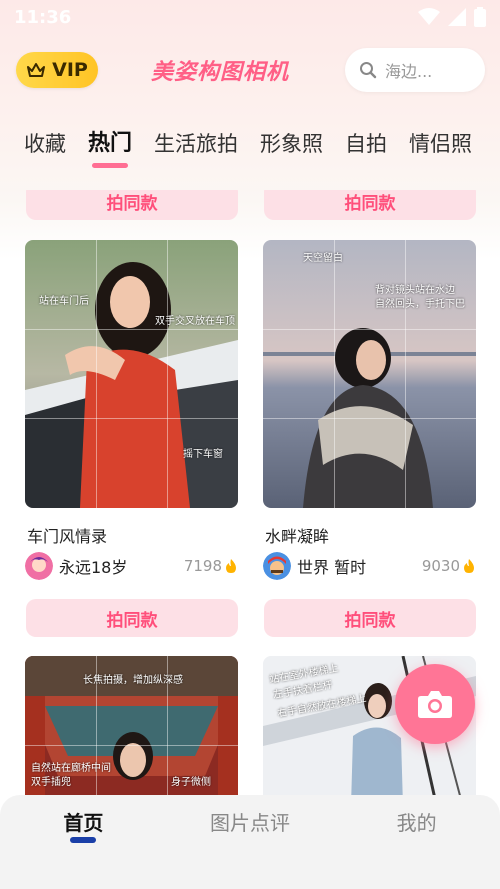 The image size is (500, 889). What do you see at coordinates (131, 728) in the screenshot?
I see `card-image: 长焦拍摄，增加纵深感 自然站在廊桥中间 双手插兜 身子微侧` at bounding box center [131, 728].